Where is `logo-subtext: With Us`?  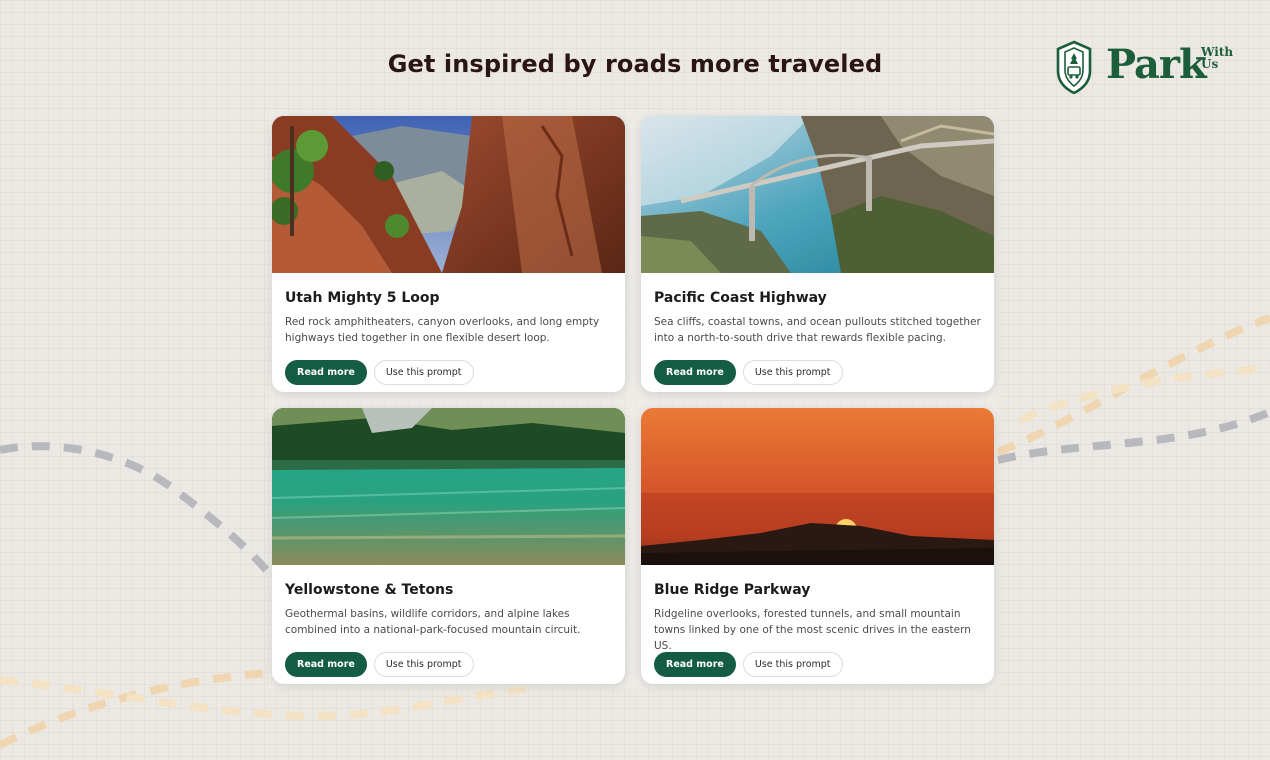
logo-subtext: With Us is located at coordinates (1217, 58).